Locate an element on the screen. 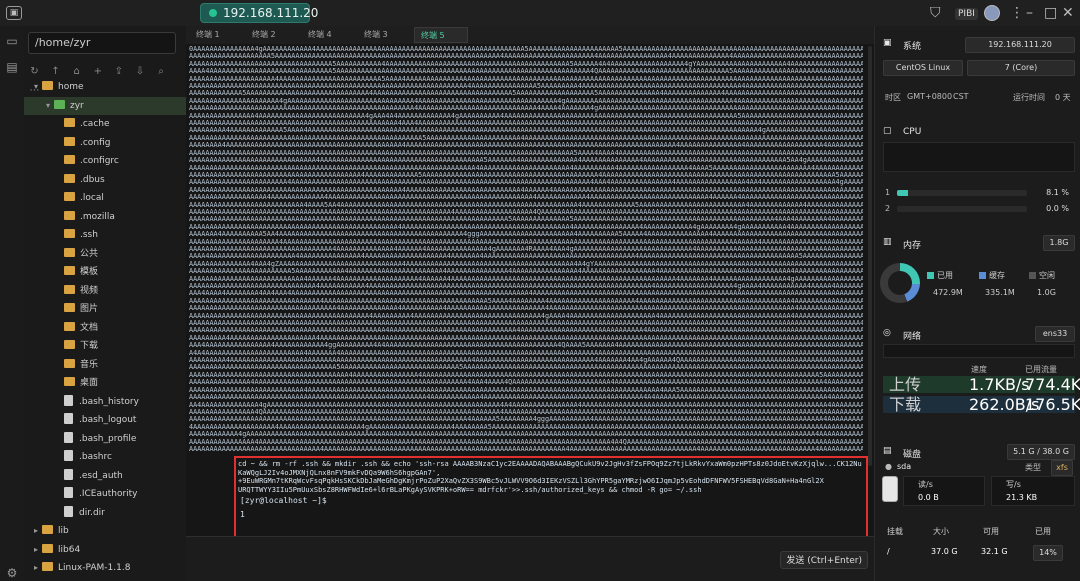 The image size is (1080, 581). refresh-icon: ↻ is located at coordinates (34, 72).